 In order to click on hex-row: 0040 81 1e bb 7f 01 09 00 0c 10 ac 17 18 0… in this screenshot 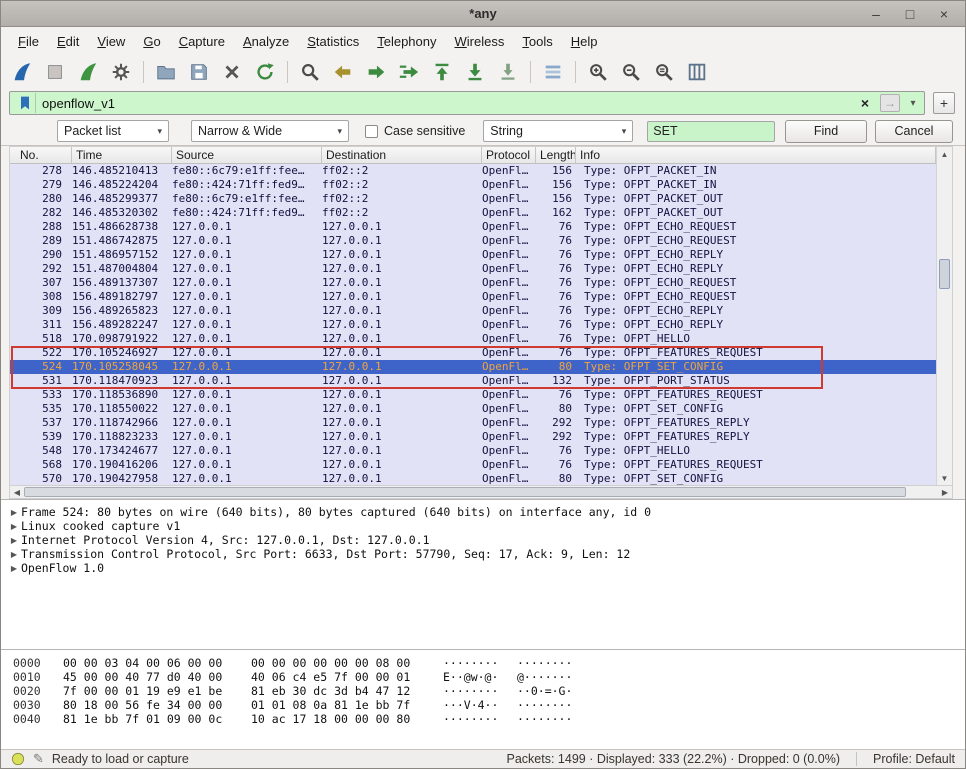, I will do `click(483, 719)`.